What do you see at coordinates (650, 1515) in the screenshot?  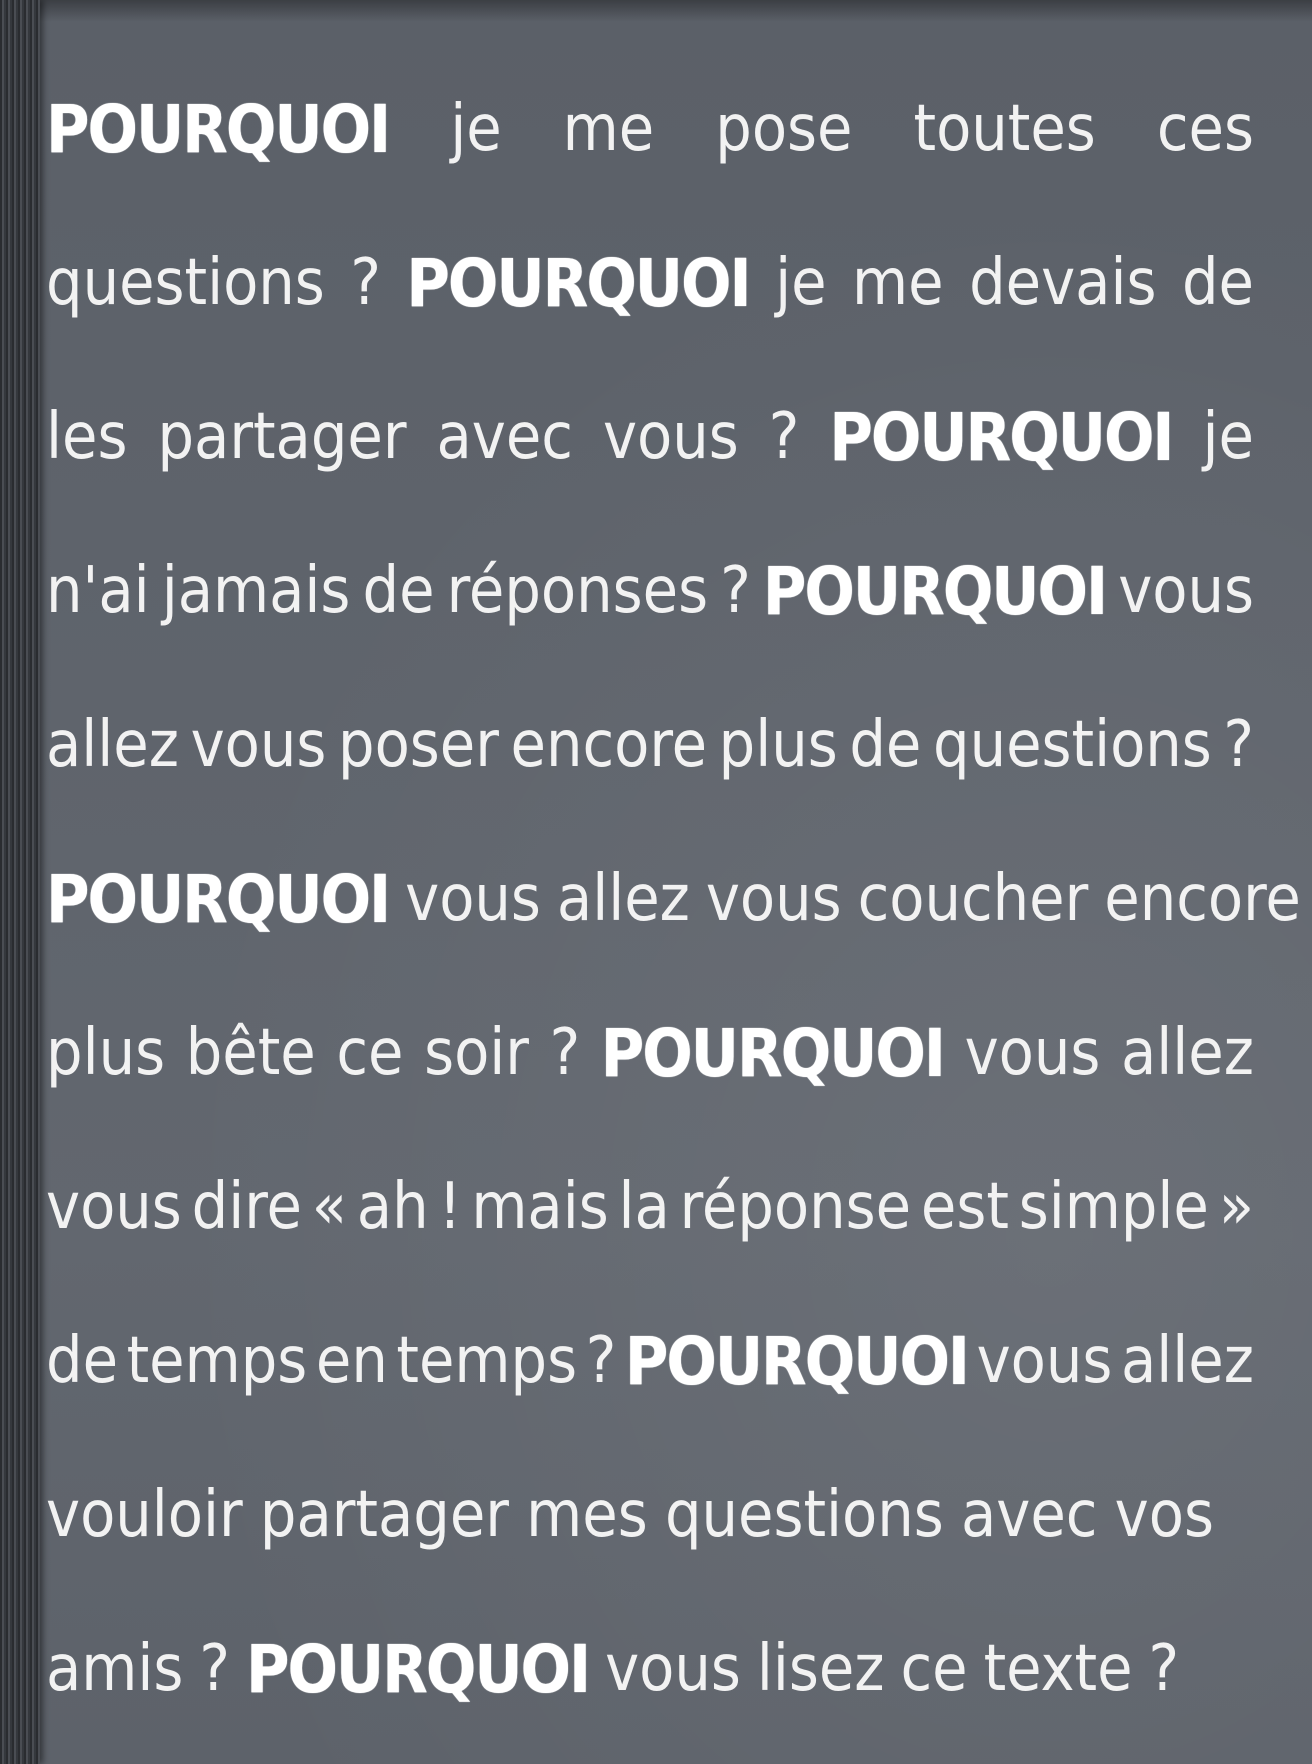 I see `text-line-10: vouloir partager mes questions avec vos` at bounding box center [650, 1515].